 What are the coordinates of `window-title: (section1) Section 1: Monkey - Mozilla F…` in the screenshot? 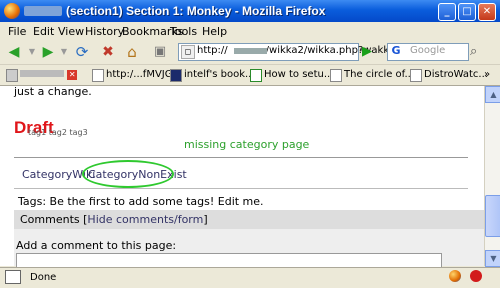 It's located at (196, 11).